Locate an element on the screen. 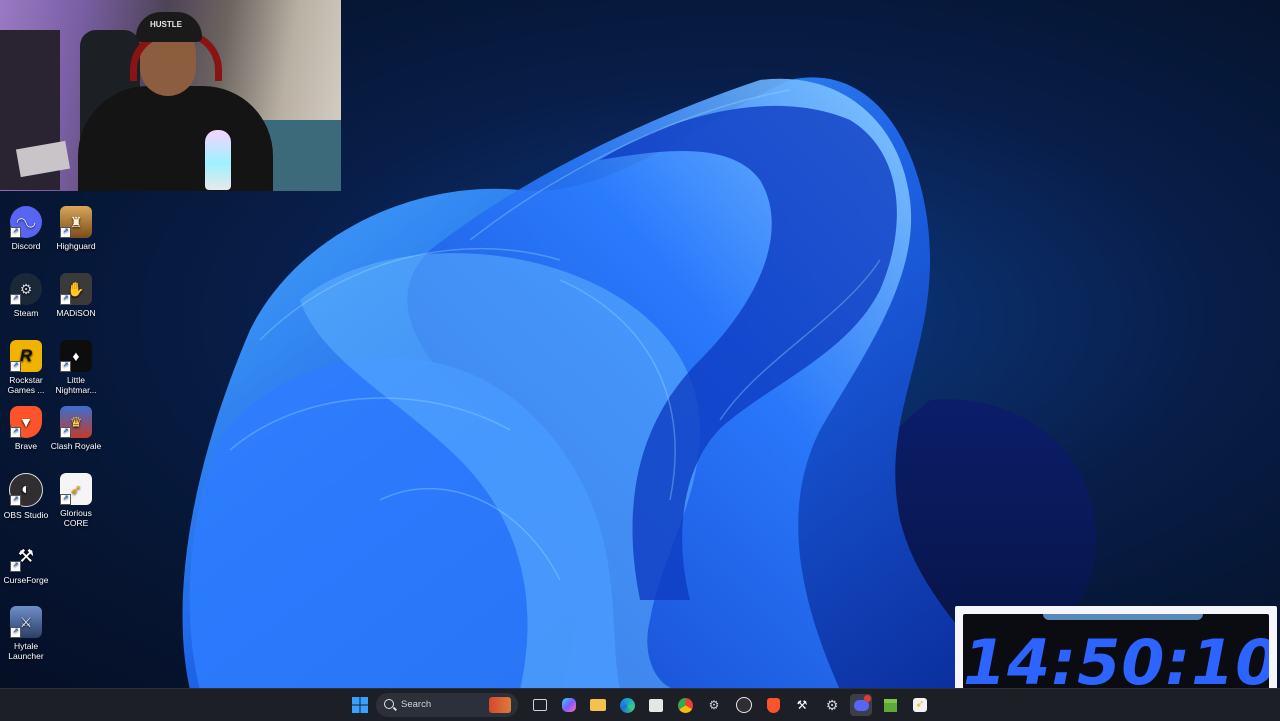 This screenshot has width=1280, height=721. desktop-icon-obs: ◐ ↗ OBS Studio is located at coordinates (26, 496).